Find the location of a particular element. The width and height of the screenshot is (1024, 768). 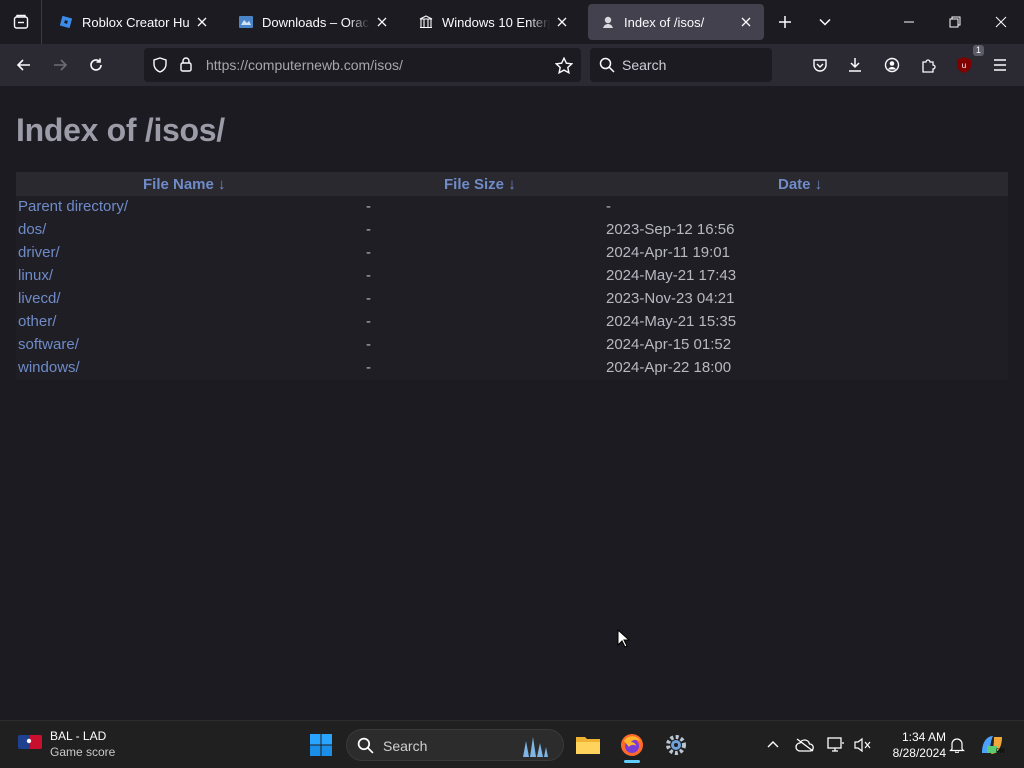

forward-arrow-icon is located at coordinates (61, 65).